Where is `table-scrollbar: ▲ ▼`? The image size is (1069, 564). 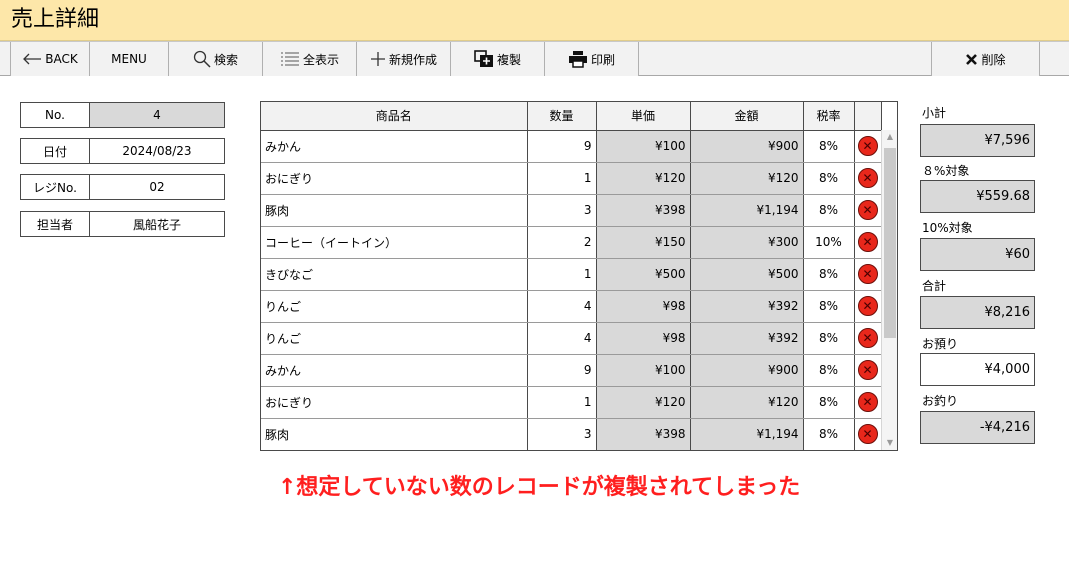 table-scrollbar: ▲ ▼ is located at coordinates (889, 290).